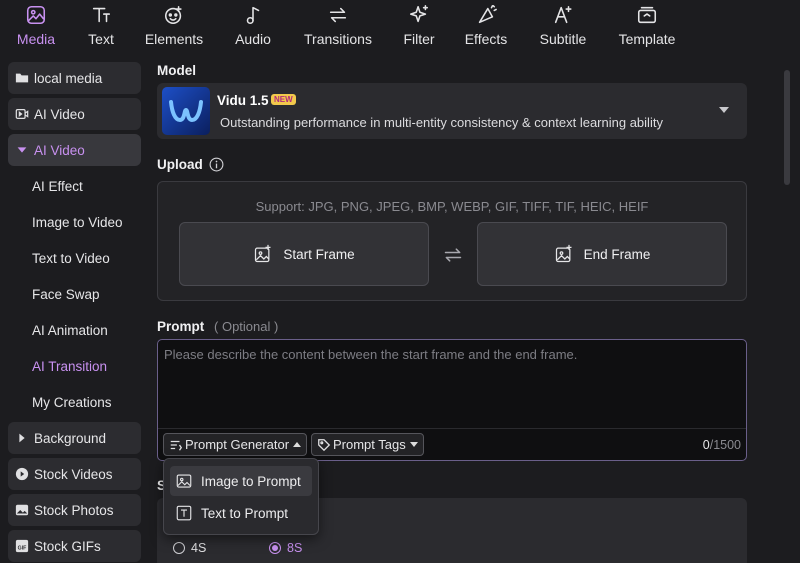  I want to click on character-count-current: 0, so click(706, 445).